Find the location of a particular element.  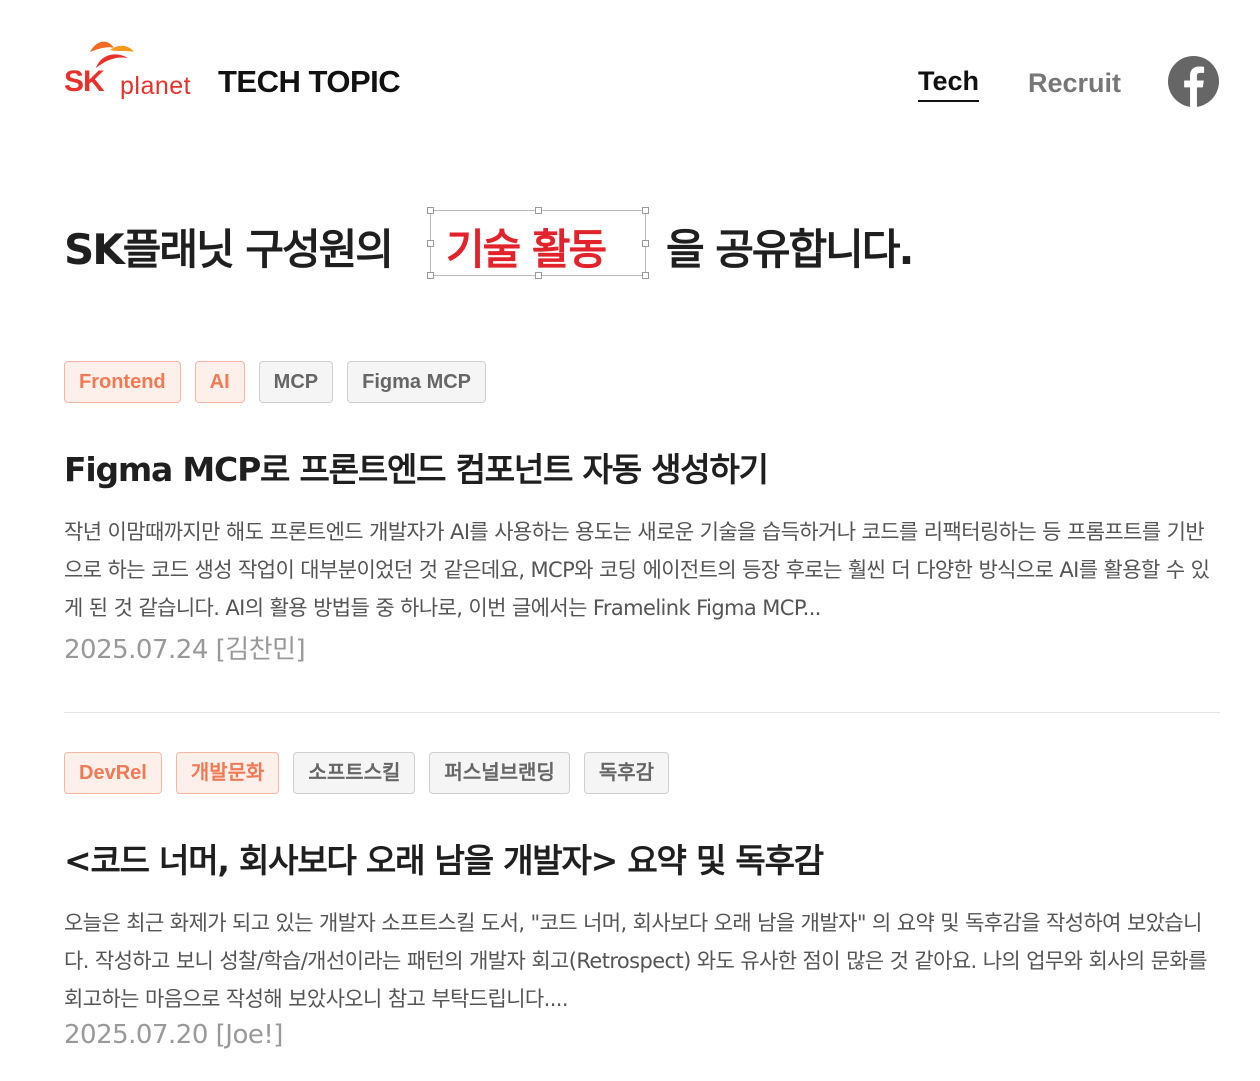

tag-personal-branding: 퍼스널브랜딩 is located at coordinates (499, 773).